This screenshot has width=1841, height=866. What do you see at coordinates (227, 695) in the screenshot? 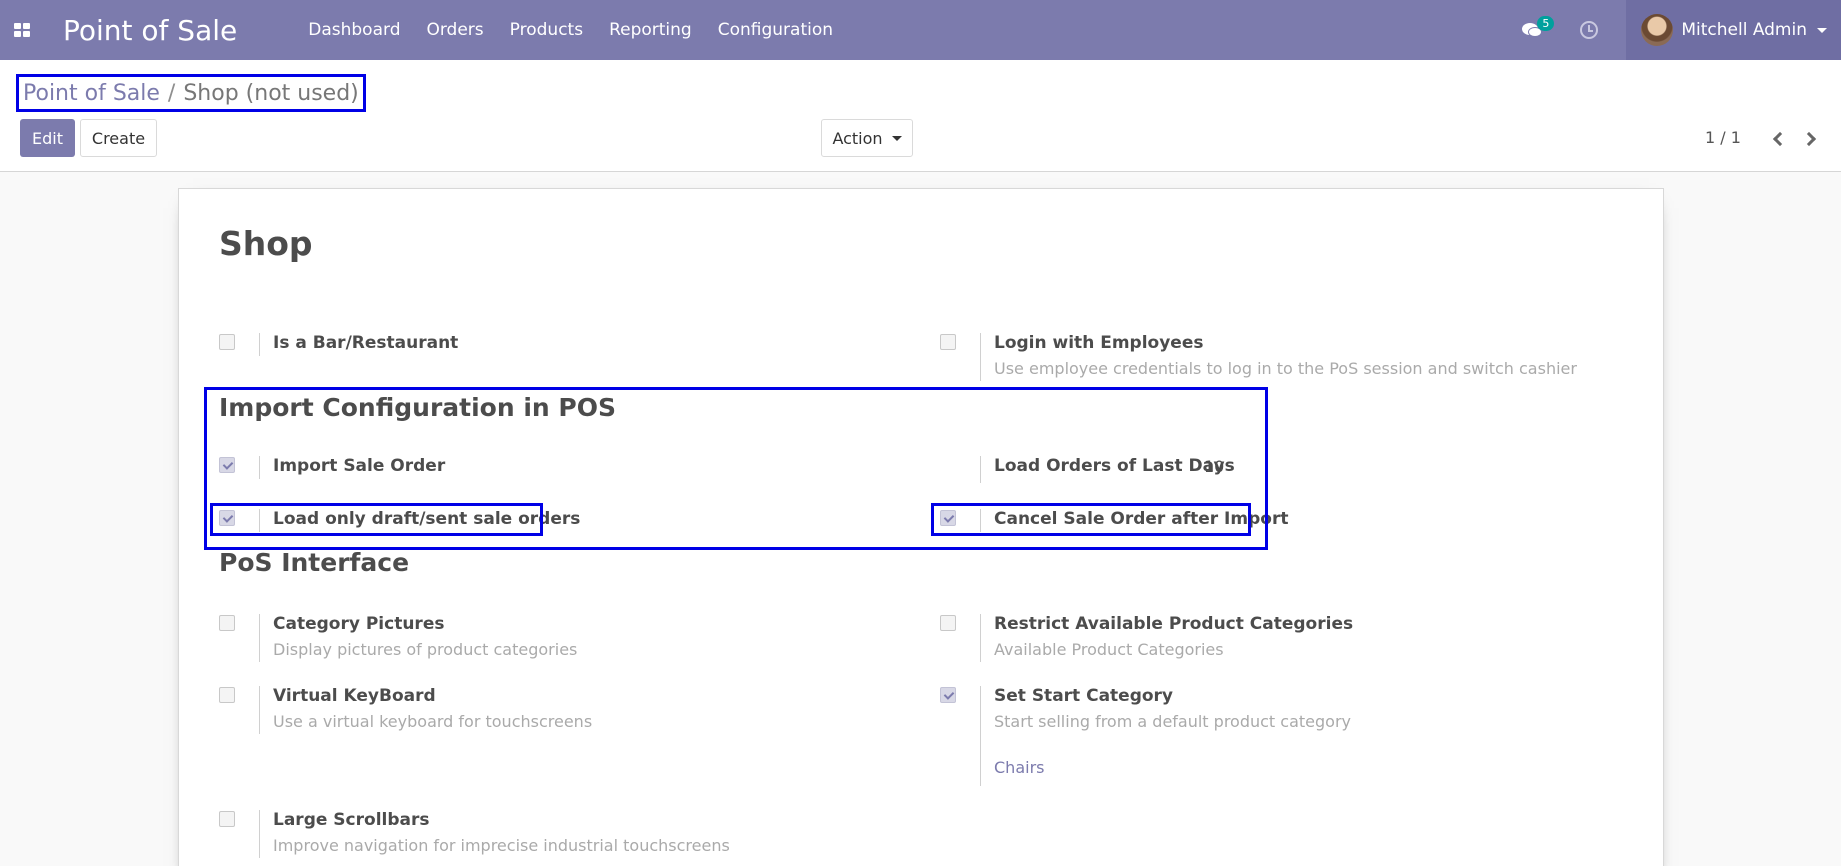
I see `virtual-keyboard-checkbox` at bounding box center [227, 695].